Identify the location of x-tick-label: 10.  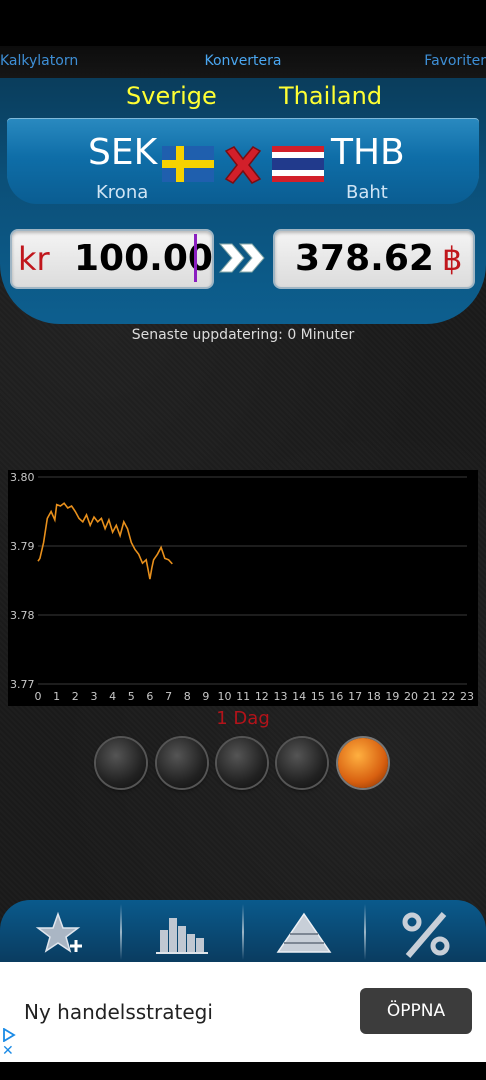
(225, 696).